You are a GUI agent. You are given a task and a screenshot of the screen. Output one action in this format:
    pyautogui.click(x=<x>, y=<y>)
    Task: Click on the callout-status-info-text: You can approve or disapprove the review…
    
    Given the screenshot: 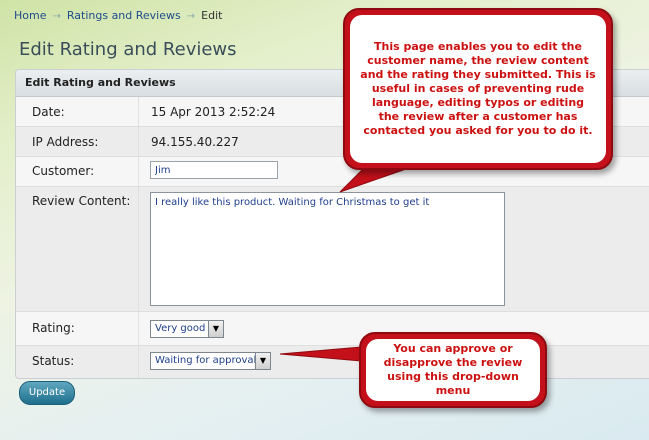 What is the action you would take?
    pyautogui.click(x=453, y=370)
    